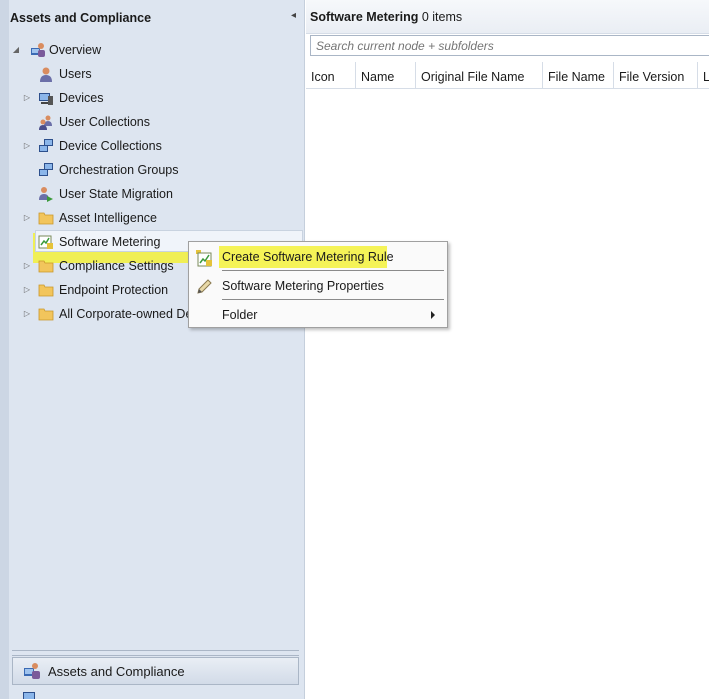  Describe the element at coordinates (479, 75) in the screenshot. I see `column-header-original-file-name: Original File Name` at that location.